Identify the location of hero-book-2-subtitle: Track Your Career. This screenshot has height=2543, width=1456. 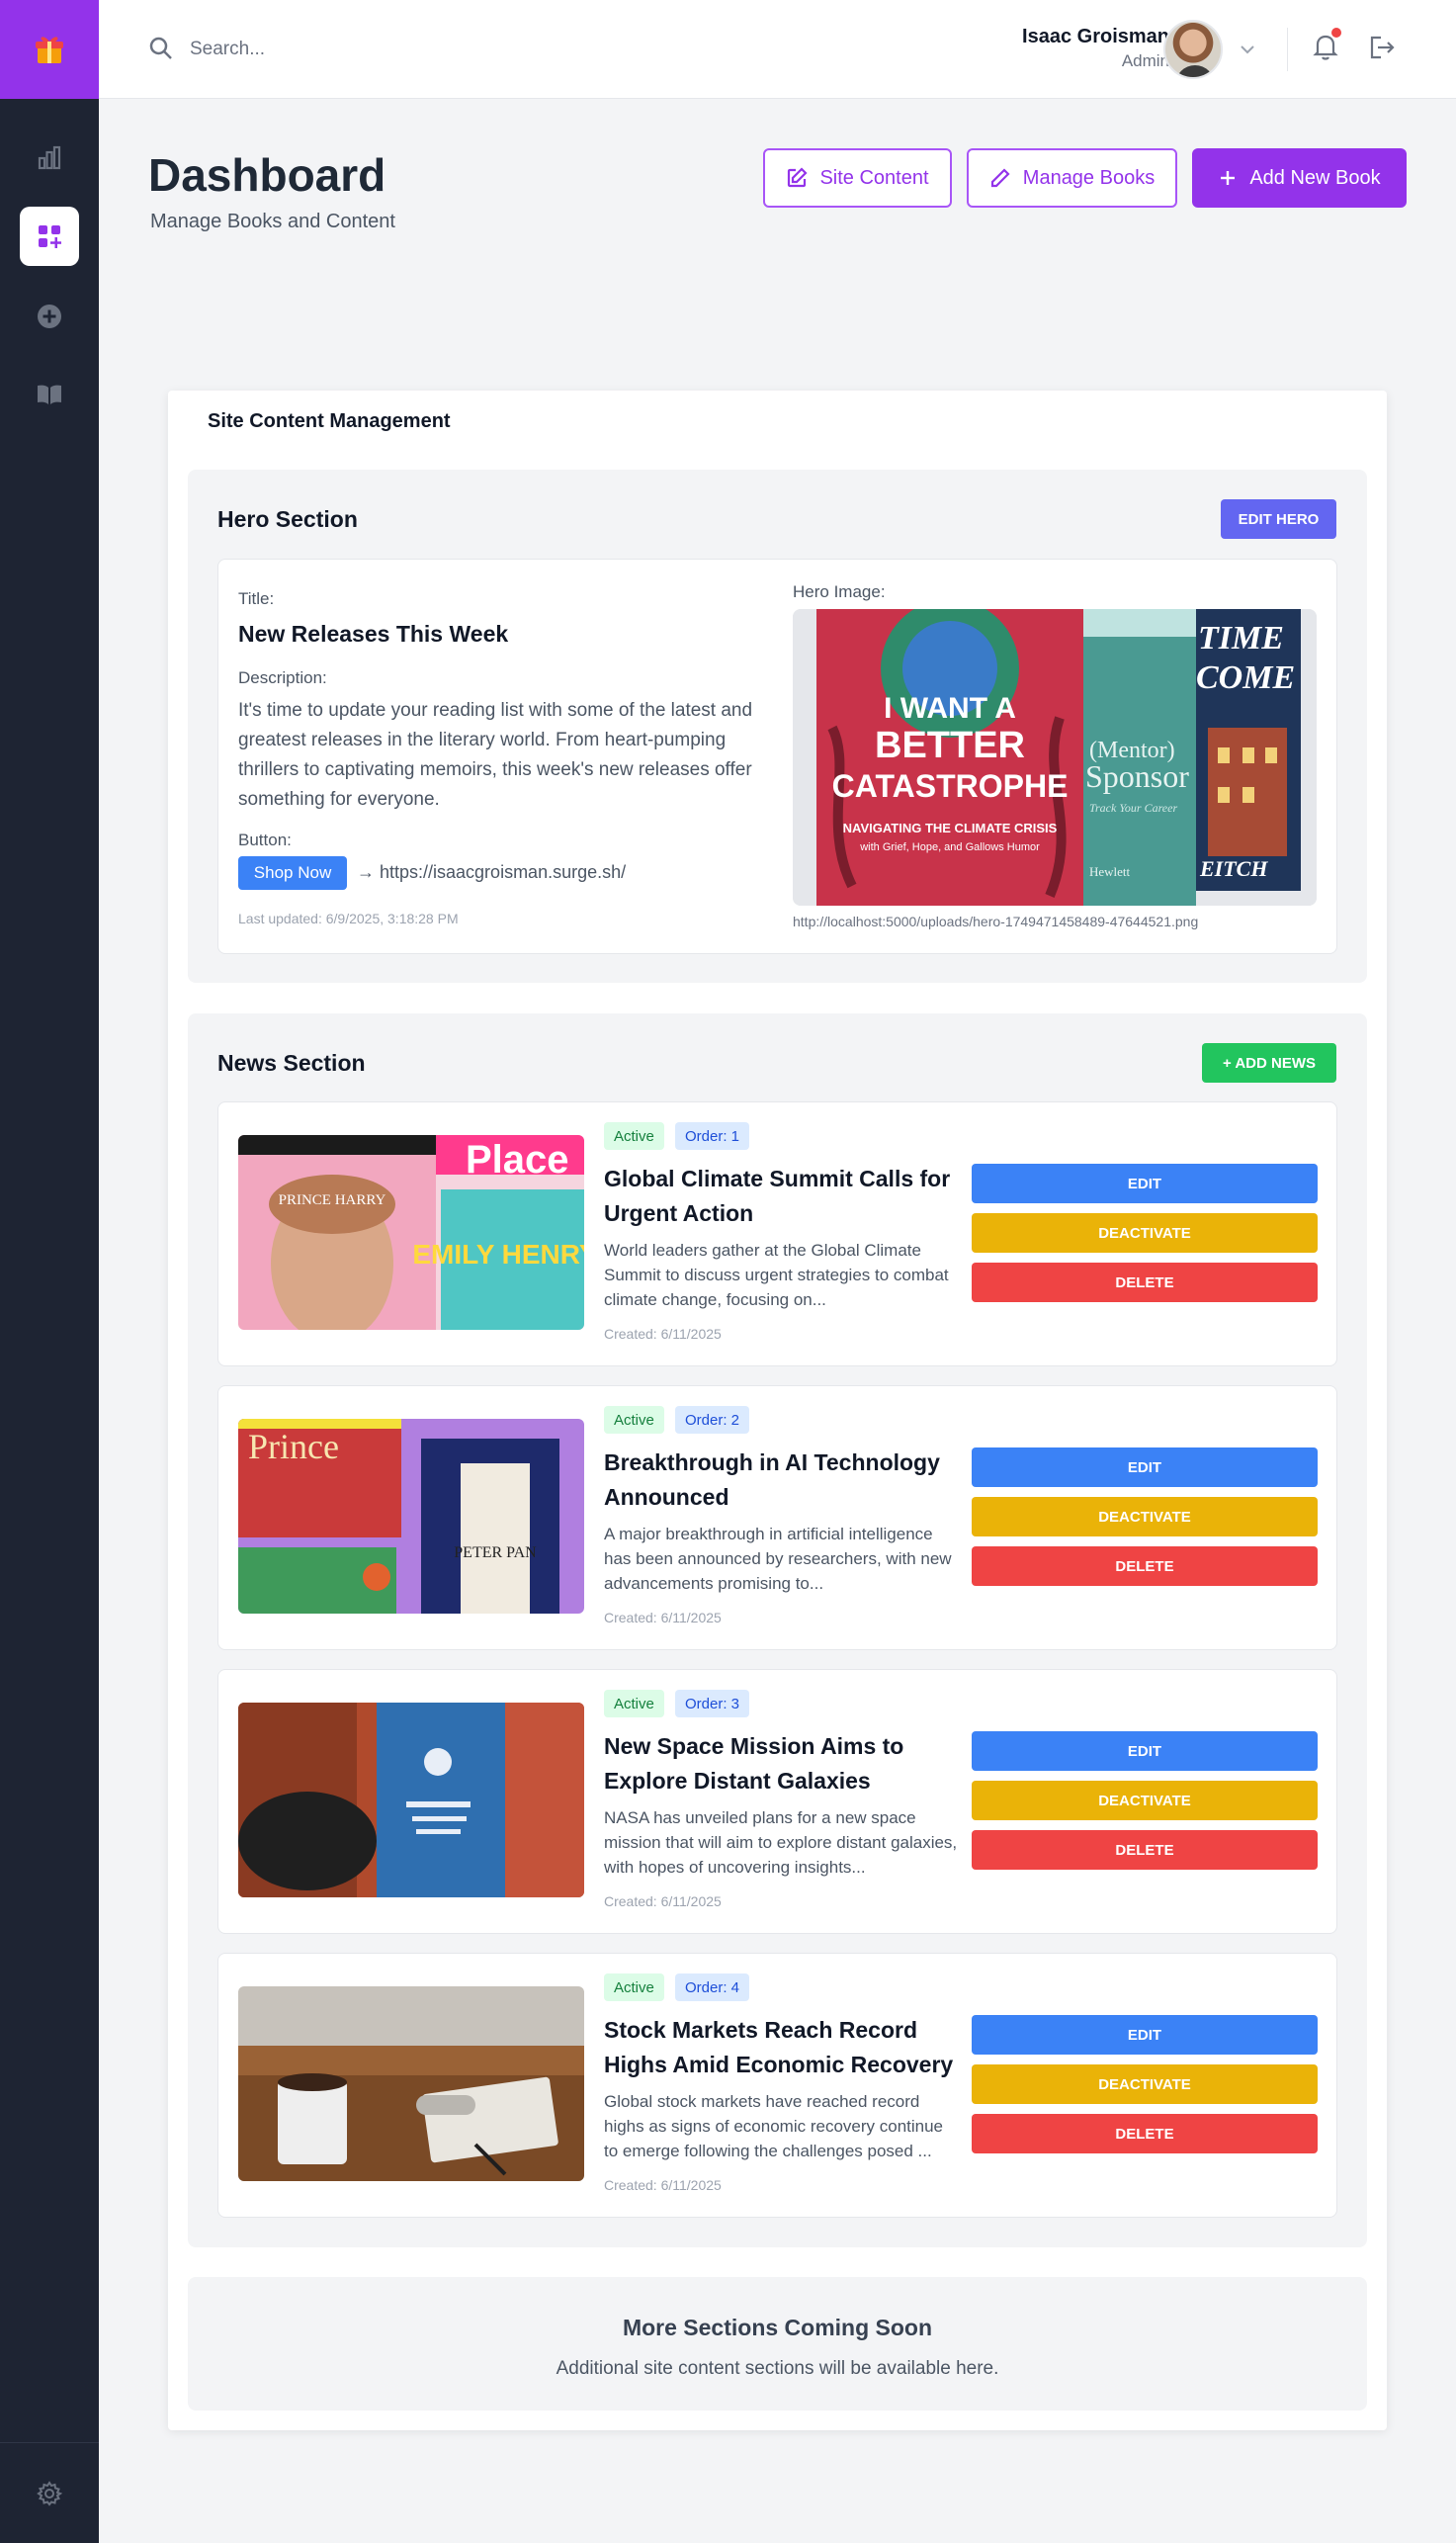
(1133, 808).